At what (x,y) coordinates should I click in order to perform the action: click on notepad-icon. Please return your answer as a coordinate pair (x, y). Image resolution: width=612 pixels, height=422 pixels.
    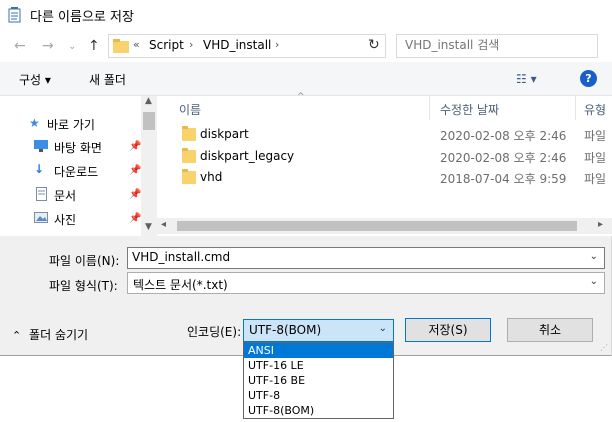
    Looking at the image, I should click on (14, 15).